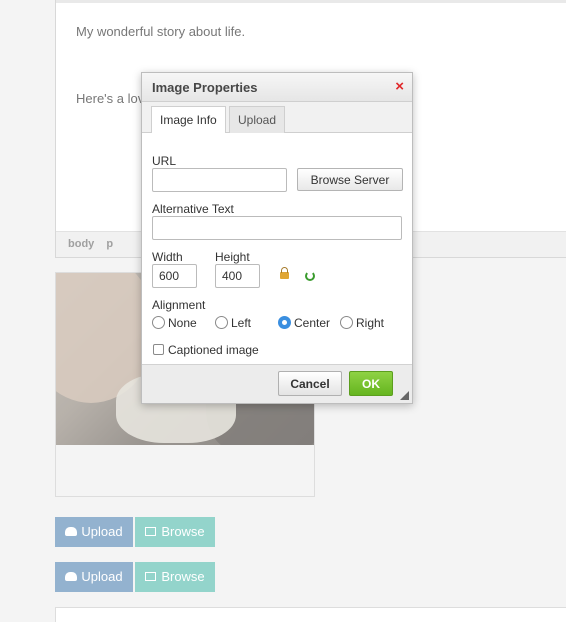 Image resolution: width=566 pixels, height=622 pixels. Describe the element at coordinates (221, 322) in the screenshot. I see `radio-align-left` at that location.